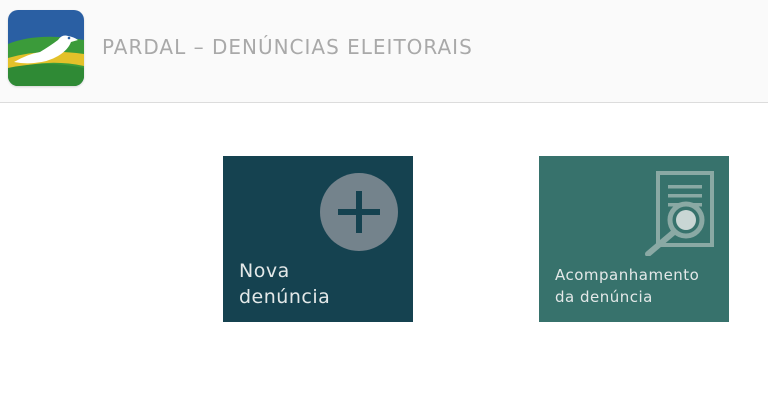  What do you see at coordinates (634, 239) in the screenshot?
I see `track-complaint-tile: Acompanhamento da denúncia` at bounding box center [634, 239].